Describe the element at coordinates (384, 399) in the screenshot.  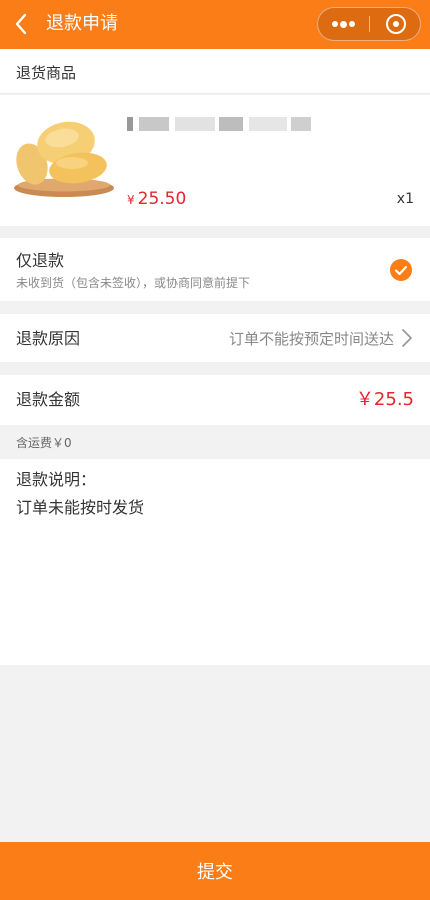
I see `amount-value: ￥25.5` at that location.